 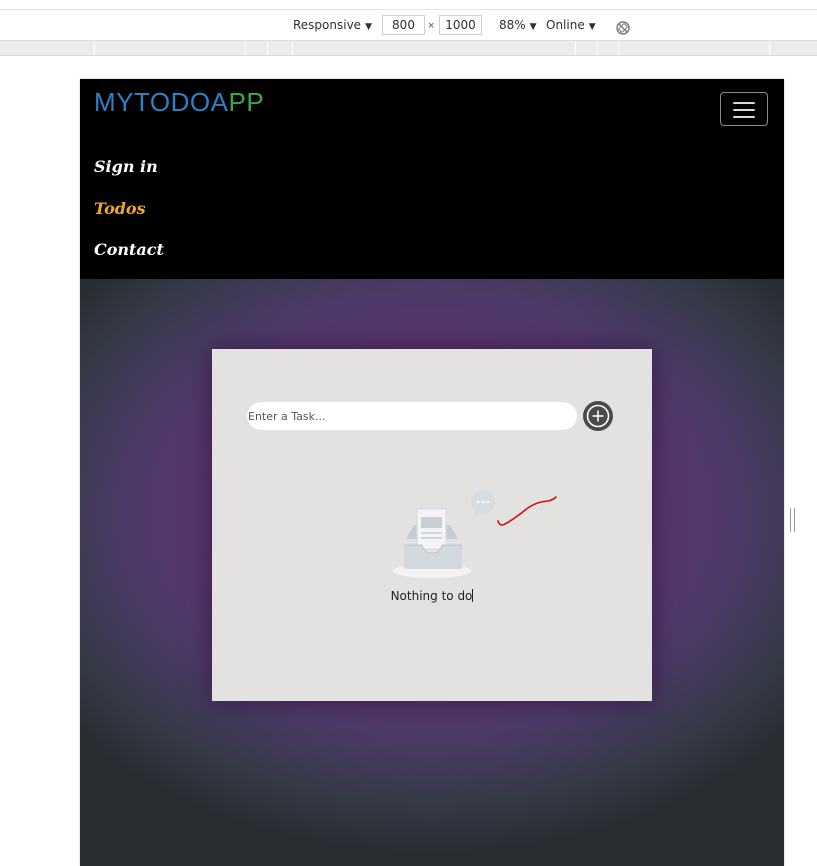 I want to click on zoom-select: 88% ▼, so click(x=518, y=25).